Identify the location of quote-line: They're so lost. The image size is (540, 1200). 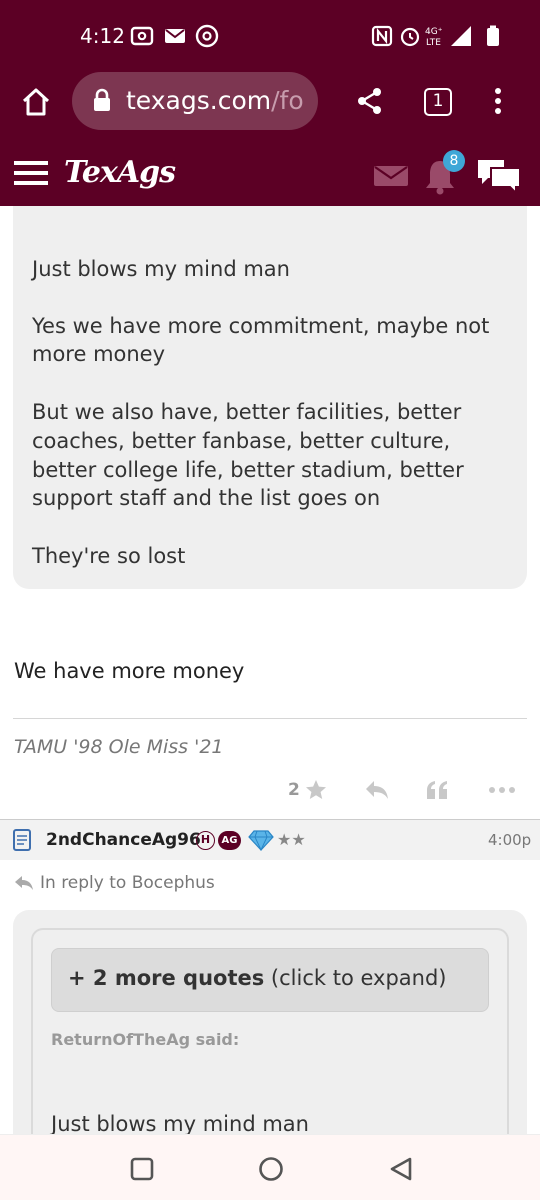
(109, 556).